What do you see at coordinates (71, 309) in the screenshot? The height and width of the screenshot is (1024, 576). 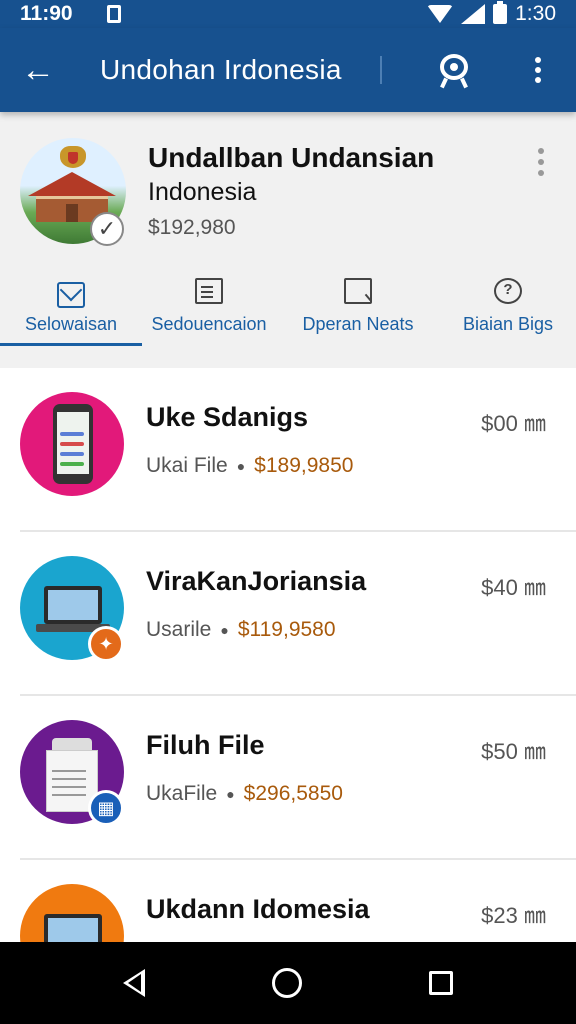 I see `tab-selowaisan: Selowaisan` at bounding box center [71, 309].